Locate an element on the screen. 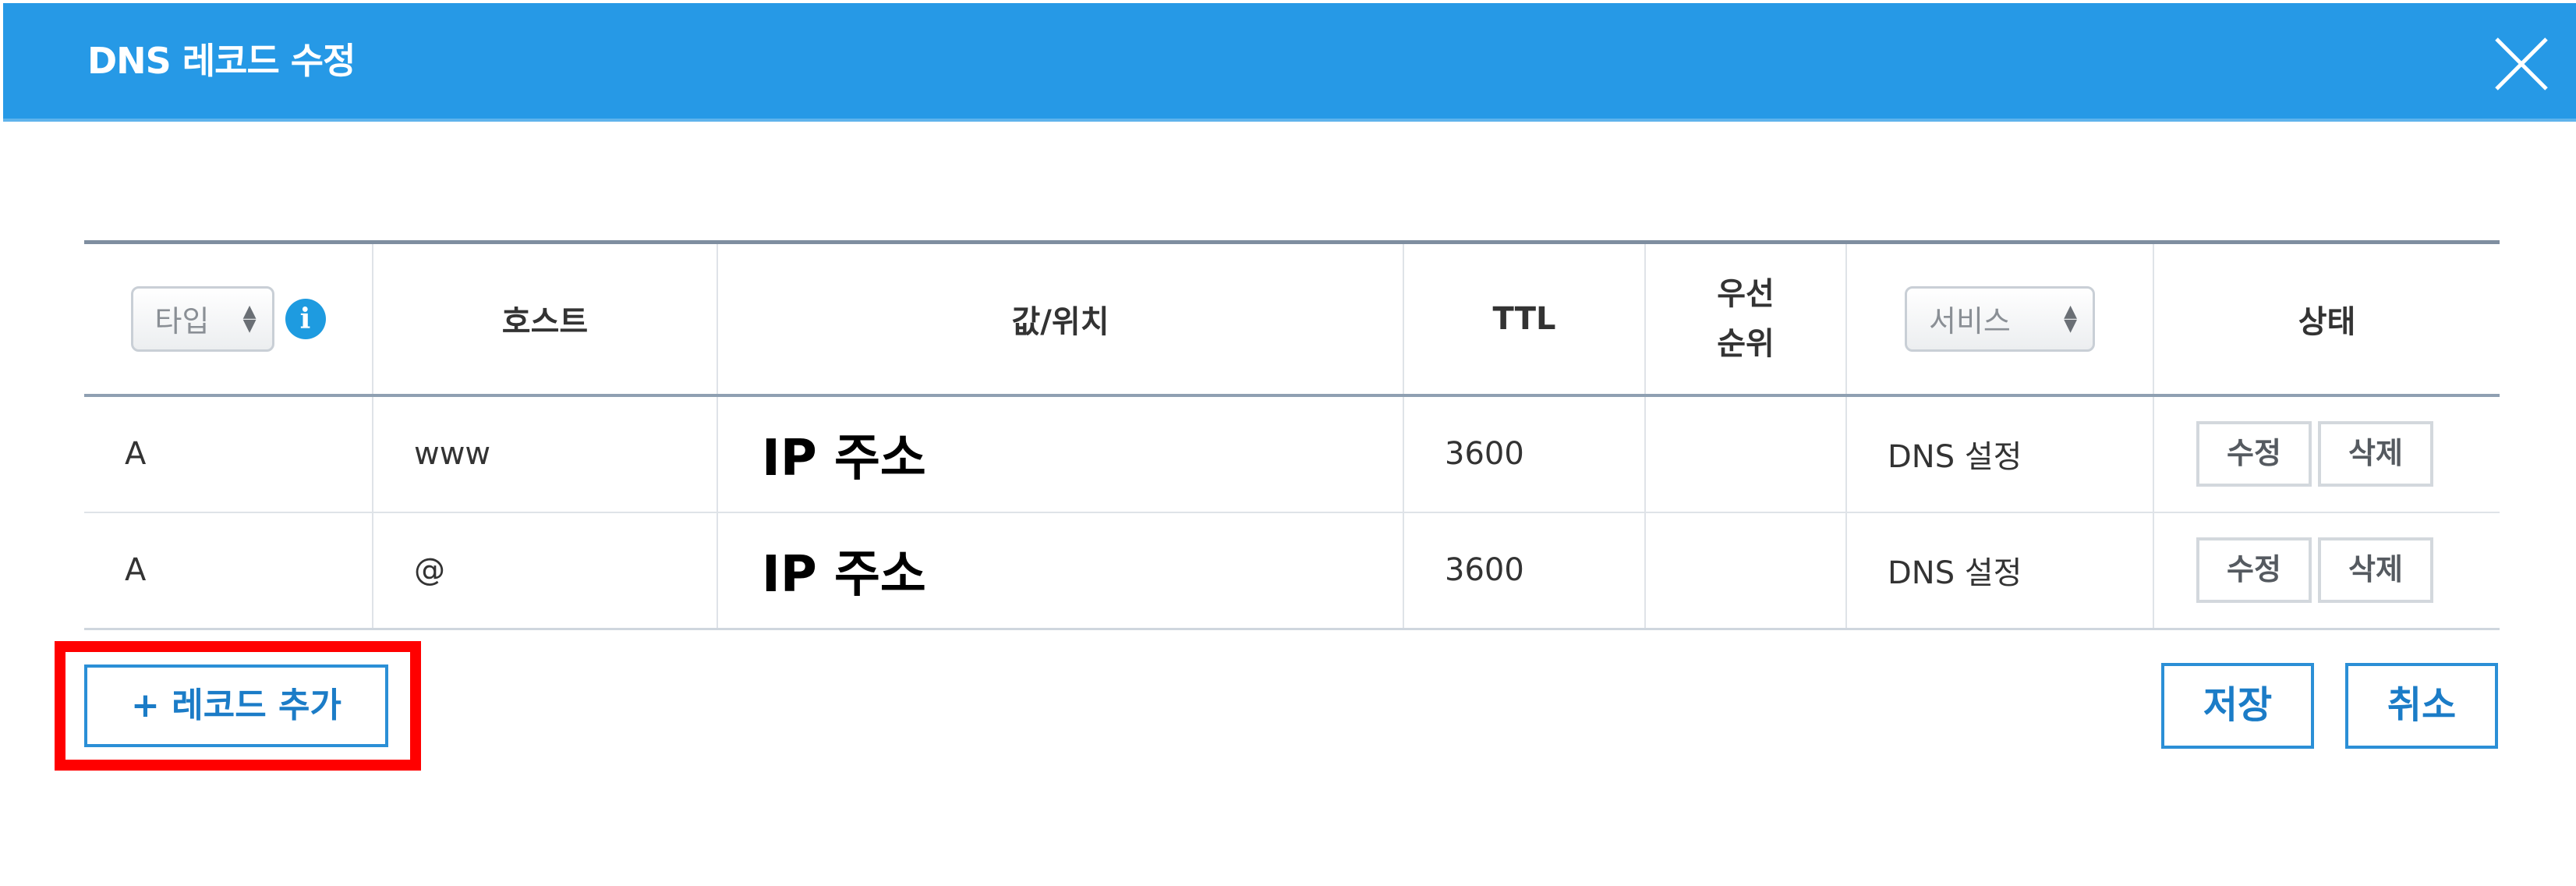  info-icon: i is located at coordinates (305, 318).